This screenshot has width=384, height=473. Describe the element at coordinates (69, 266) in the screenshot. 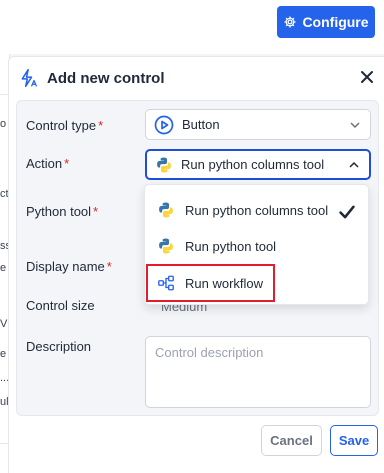

I see `display-name-label: Display name *` at that location.